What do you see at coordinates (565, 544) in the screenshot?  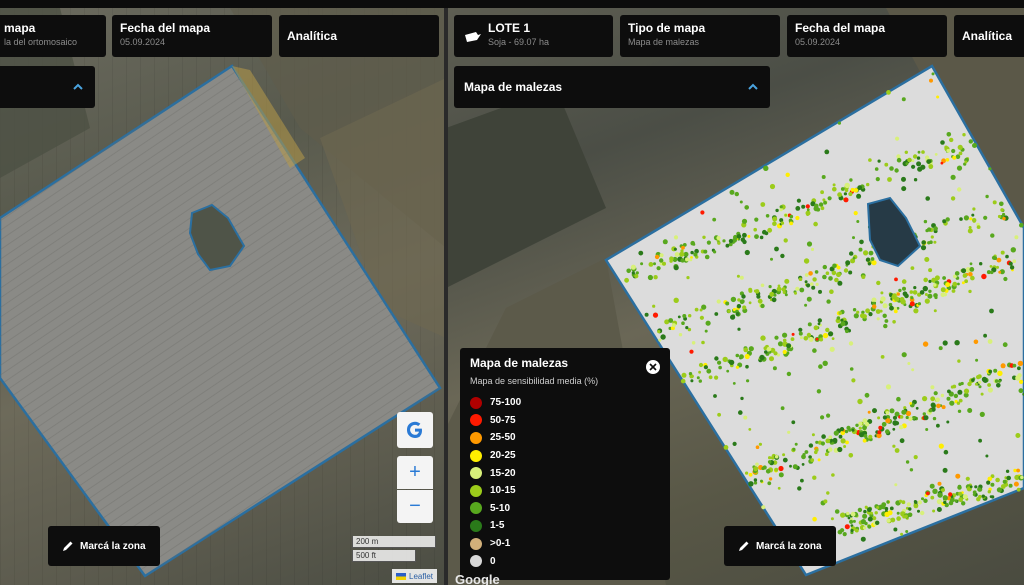 I see `legend-item: >0-1` at bounding box center [565, 544].